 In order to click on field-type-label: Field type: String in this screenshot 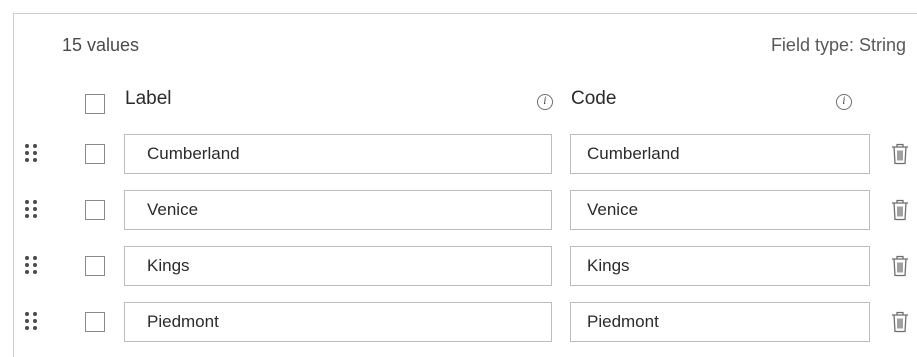, I will do `click(838, 45)`.